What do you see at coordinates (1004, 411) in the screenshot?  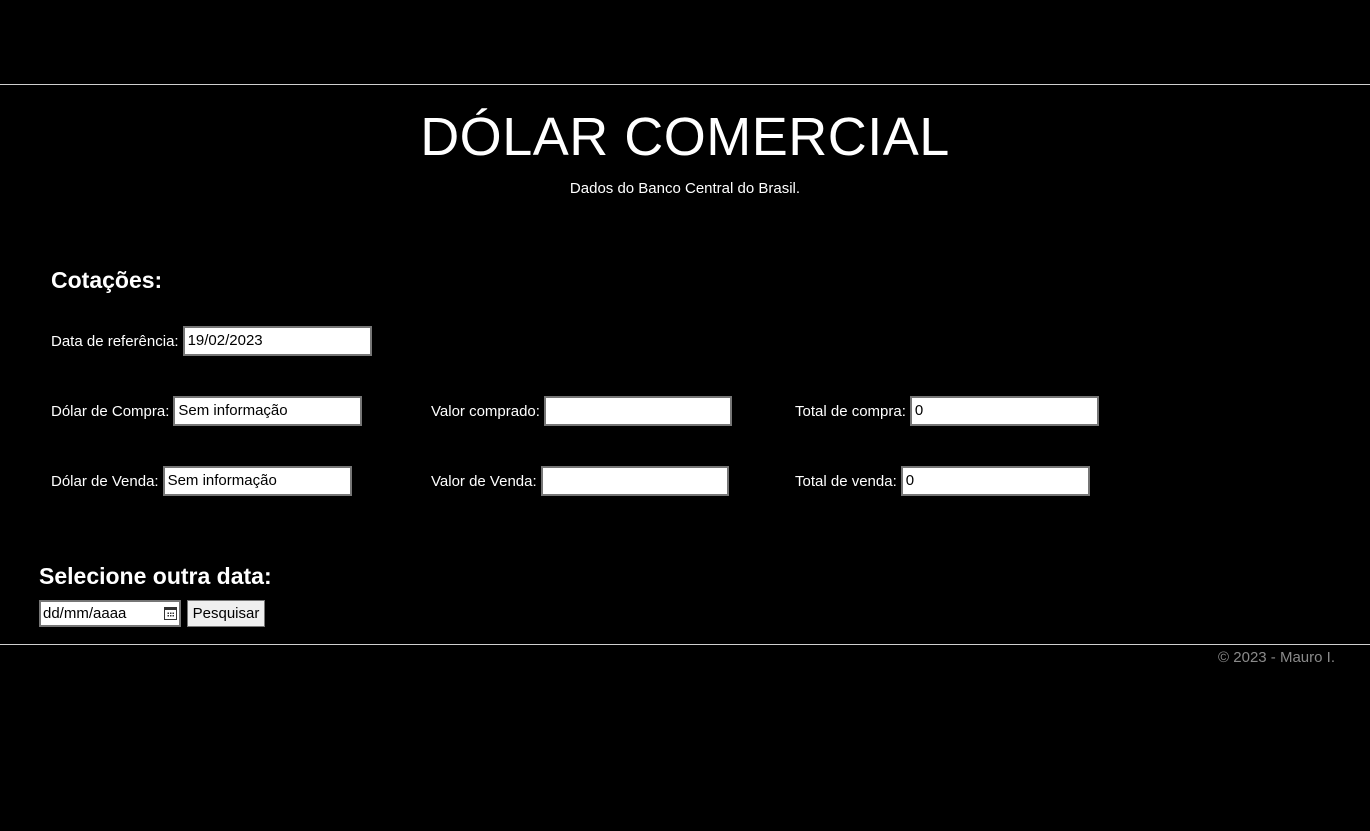 I see `total-buy-input: 0` at bounding box center [1004, 411].